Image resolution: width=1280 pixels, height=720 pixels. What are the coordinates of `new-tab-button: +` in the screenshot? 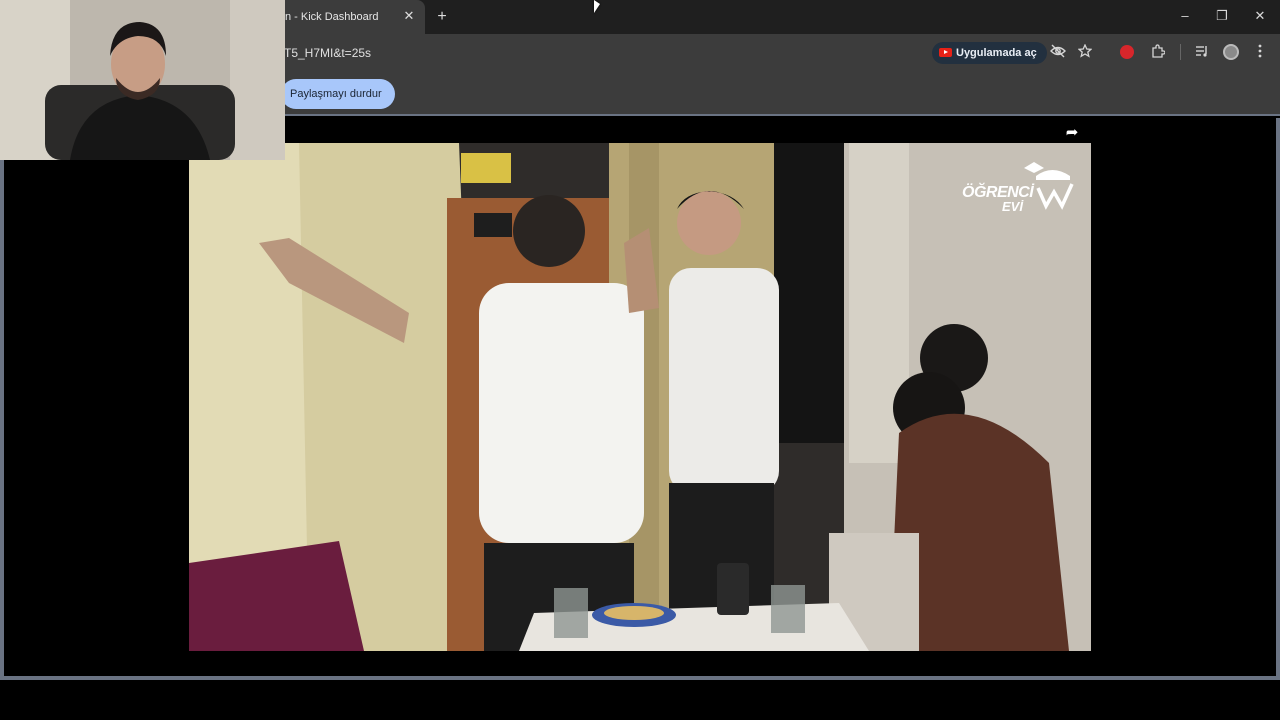 It's located at (442, 17).